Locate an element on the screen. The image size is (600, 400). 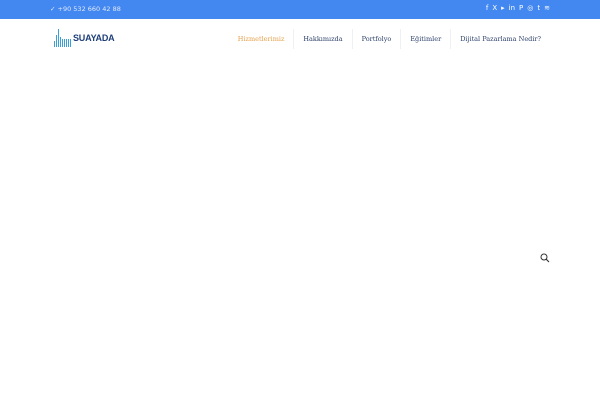
instagram-icon: ◎ is located at coordinates (530, 8).